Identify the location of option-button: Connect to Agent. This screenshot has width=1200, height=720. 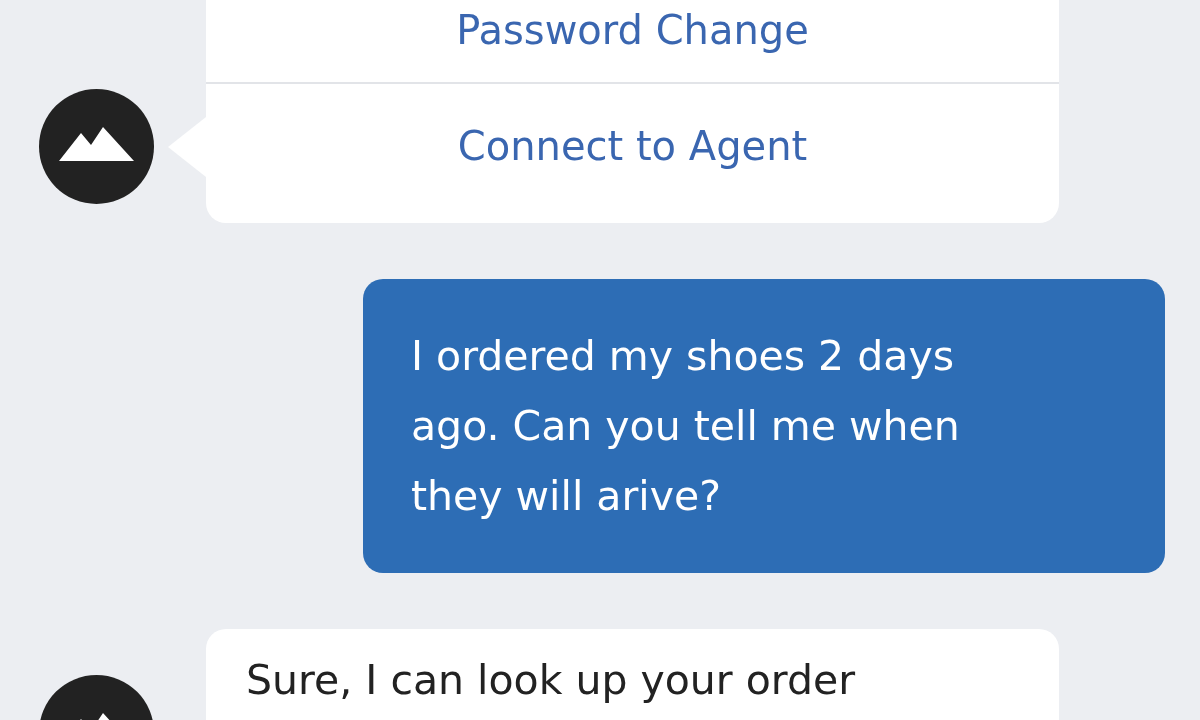
(632, 153).